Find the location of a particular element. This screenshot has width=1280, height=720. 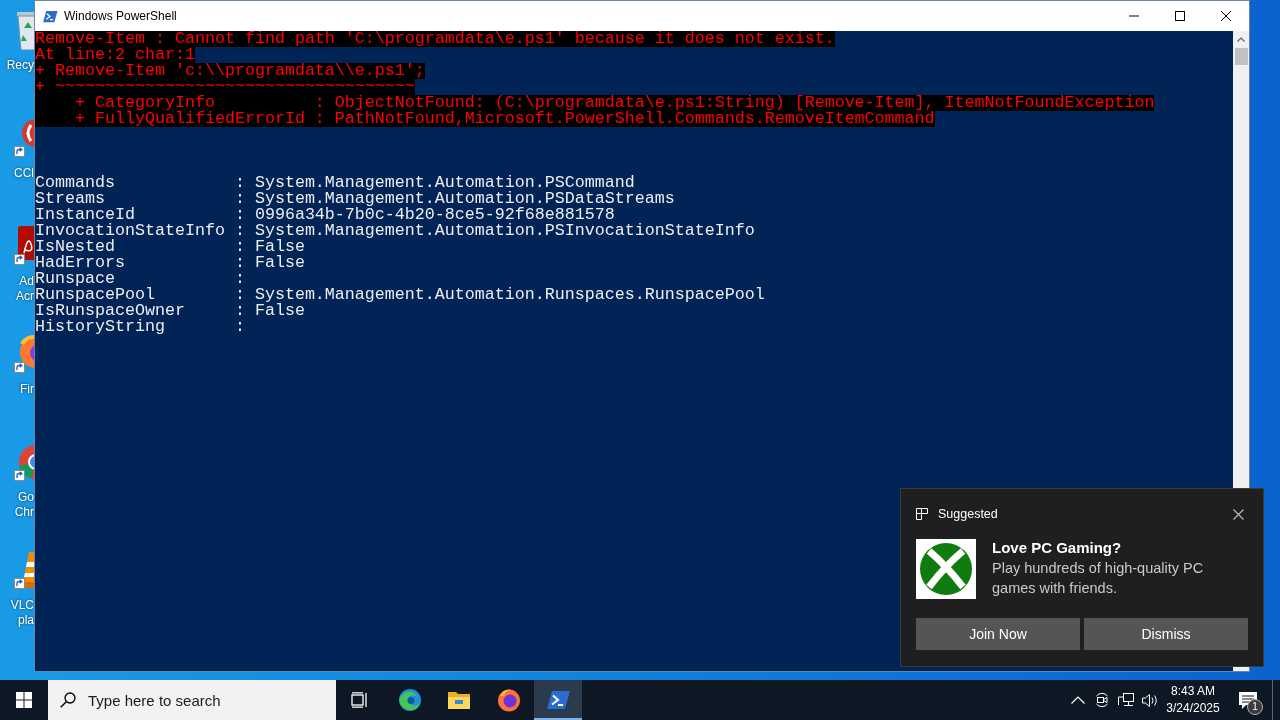

desktop-icon-label: CCl is located at coordinates (24, 173).